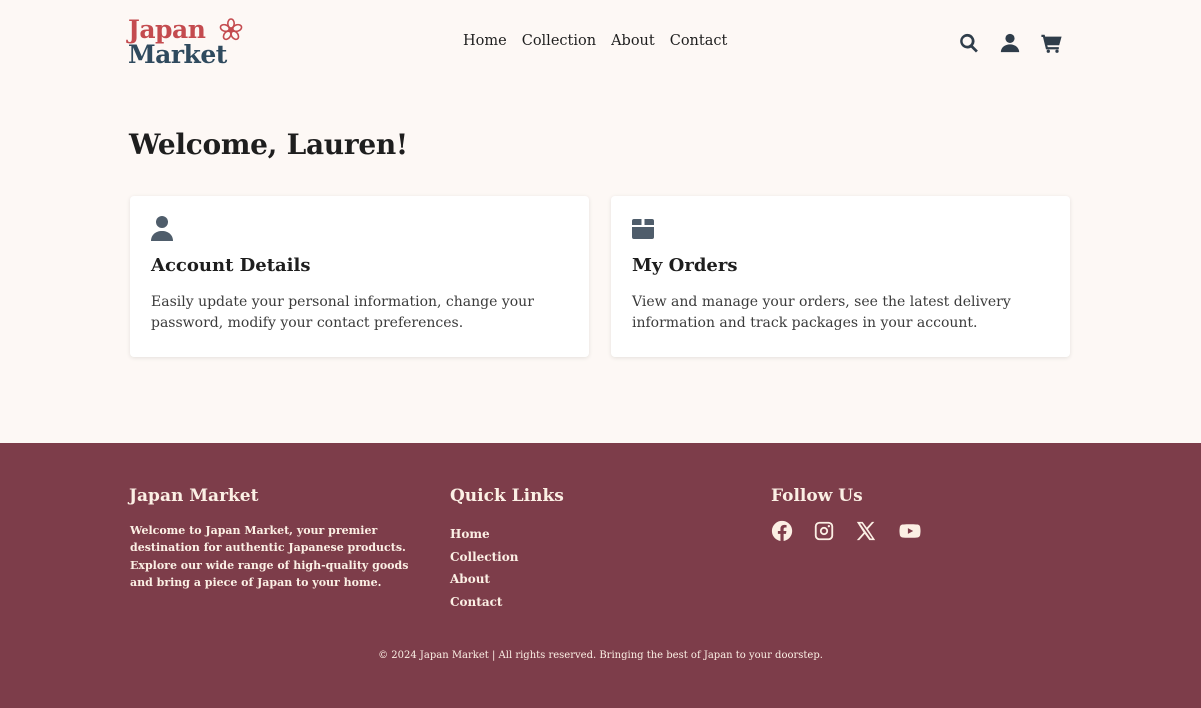 The image size is (1201, 708). I want to click on x-icon, so click(866, 531).